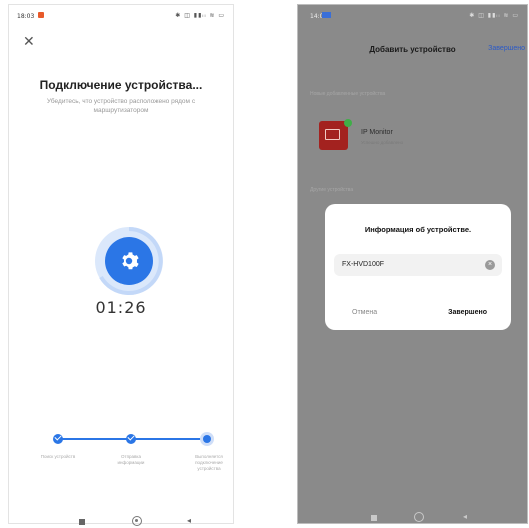 Image resolution: width=529 pixels, height=528 pixels. Describe the element at coordinates (26, 16) in the screenshot. I see `status-time: 18:03` at that location.